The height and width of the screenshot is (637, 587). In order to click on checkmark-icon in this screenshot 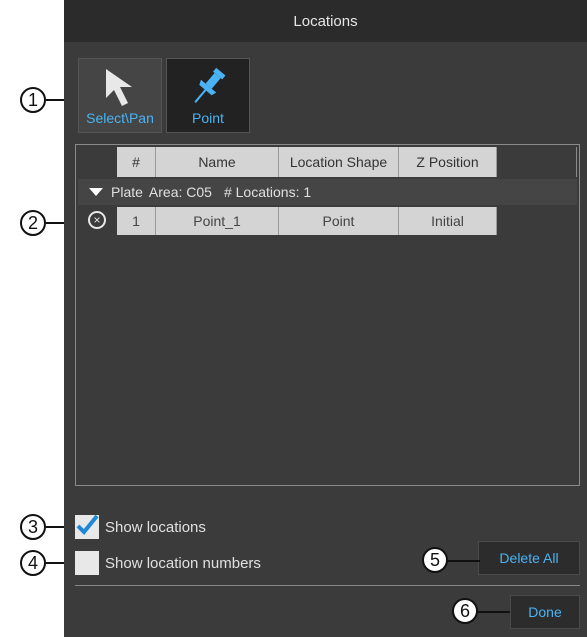, I will do `click(87, 524)`.